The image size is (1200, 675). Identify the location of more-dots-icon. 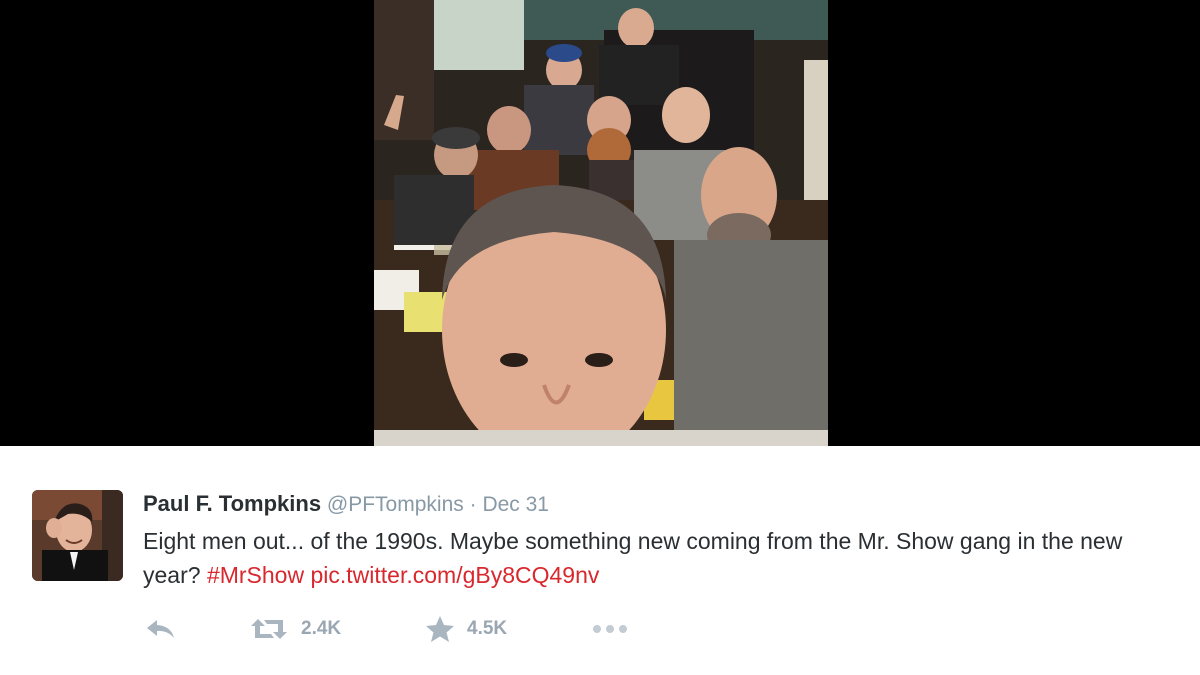
(610, 629).